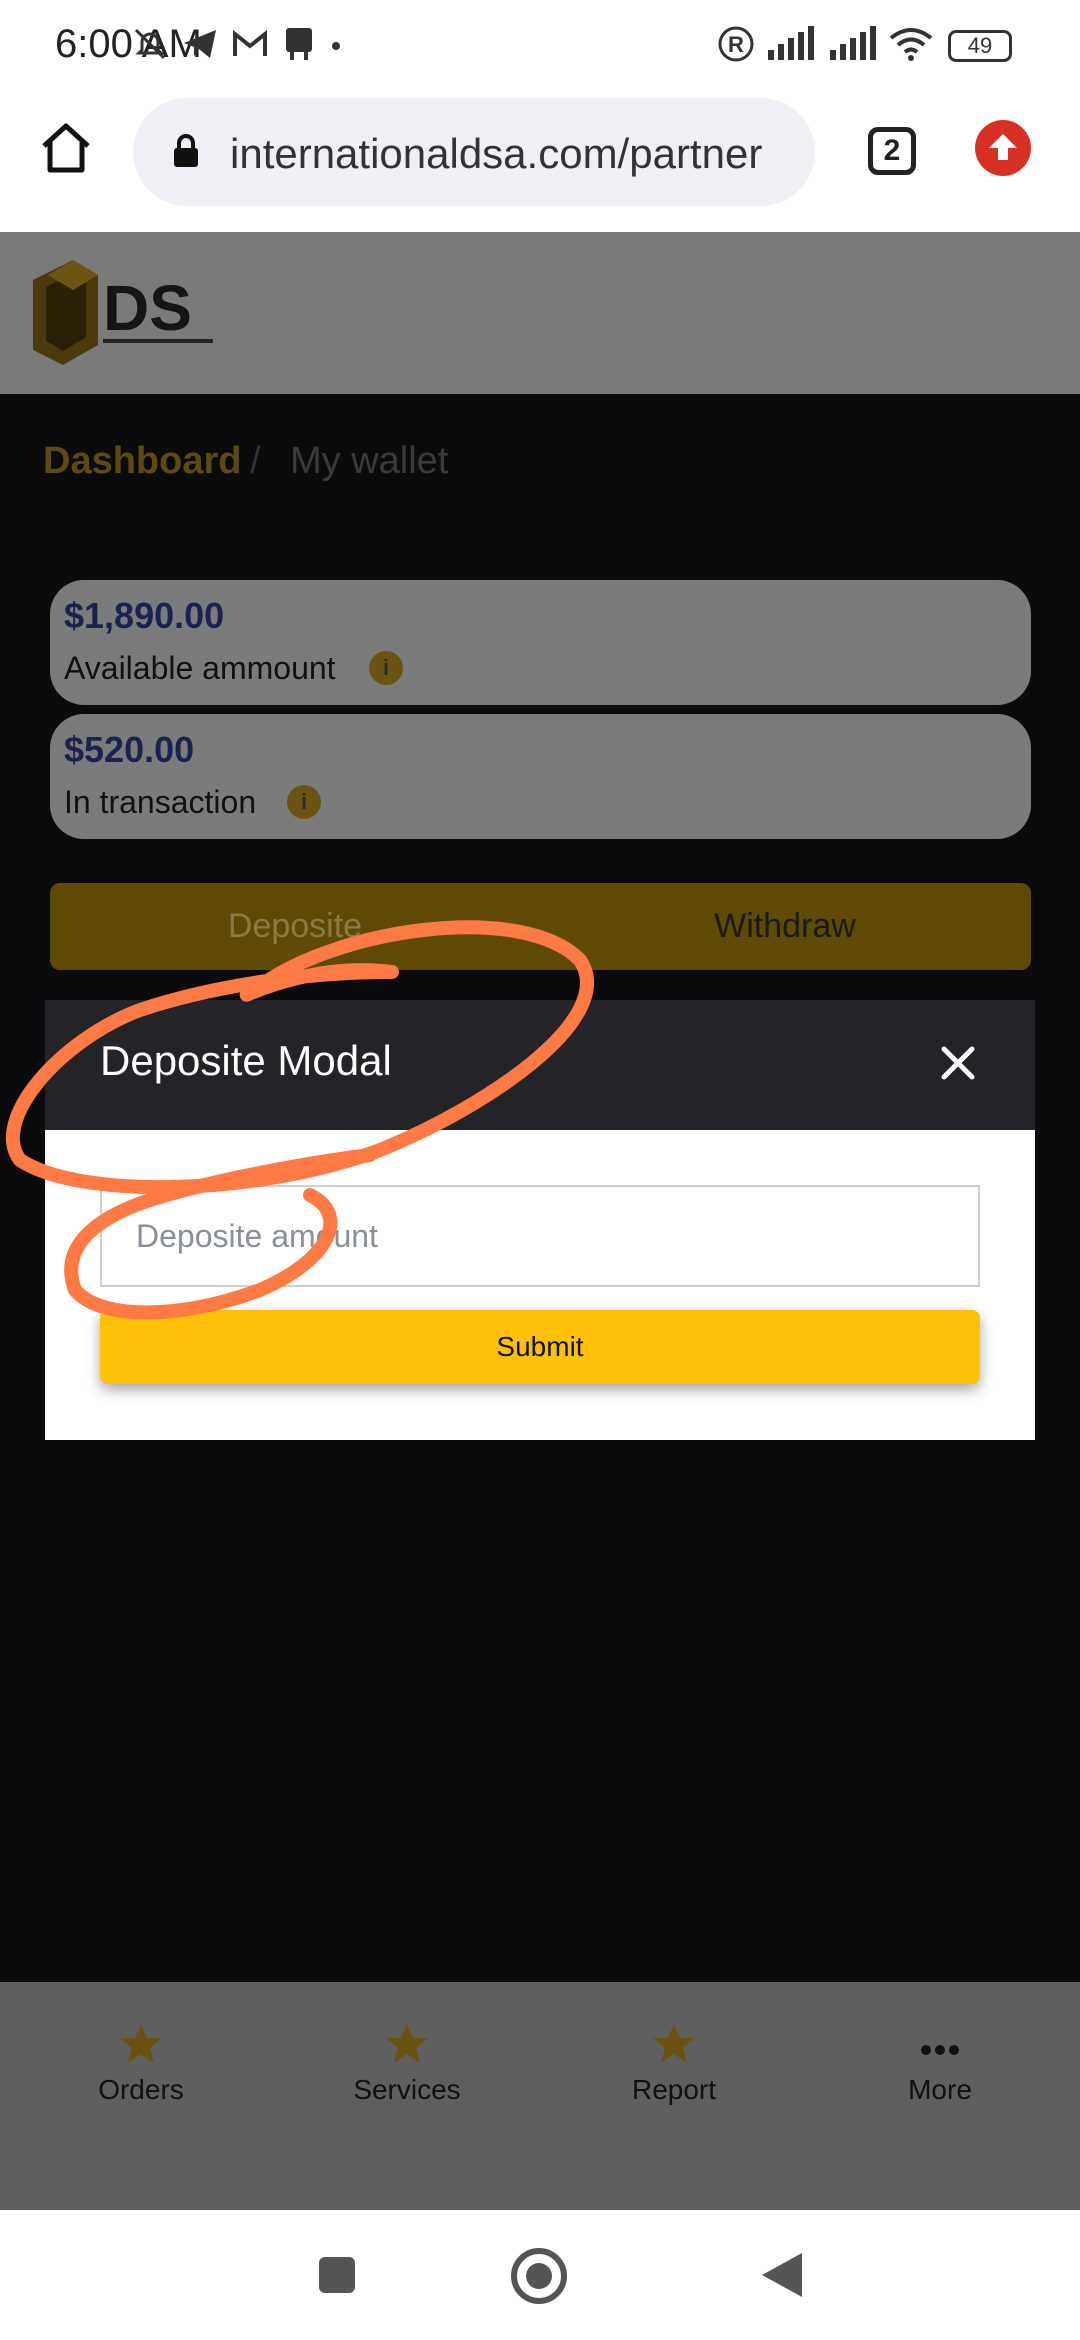 The height and width of the screenshot is (2340, 1080). Describe the element at coordinates (129, 749) in the screenshot. I see `in-transaction-value: $520.00` at that location.